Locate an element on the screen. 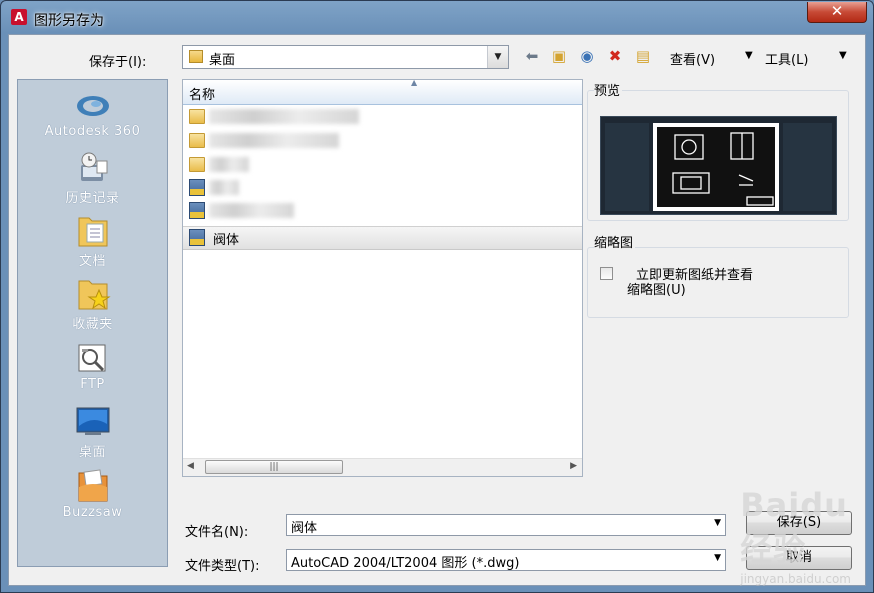 The image size is (874, 593). filename-input: 阀体 ▼ is located at coordinates (506, 525).